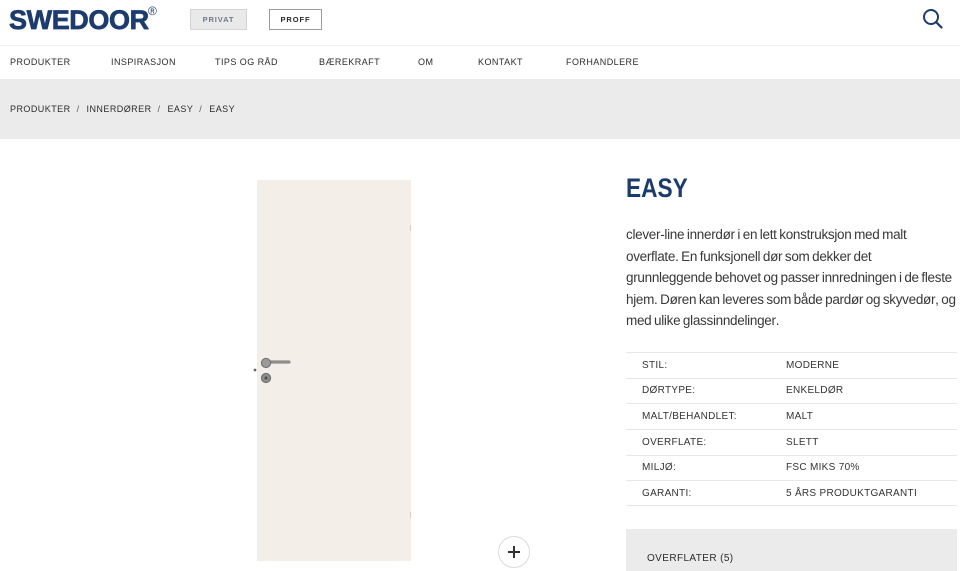  Describe the element at coordinates (500, 62) in the screenshot. I see `nav-item-kontakt: KONTAKT` at that location.